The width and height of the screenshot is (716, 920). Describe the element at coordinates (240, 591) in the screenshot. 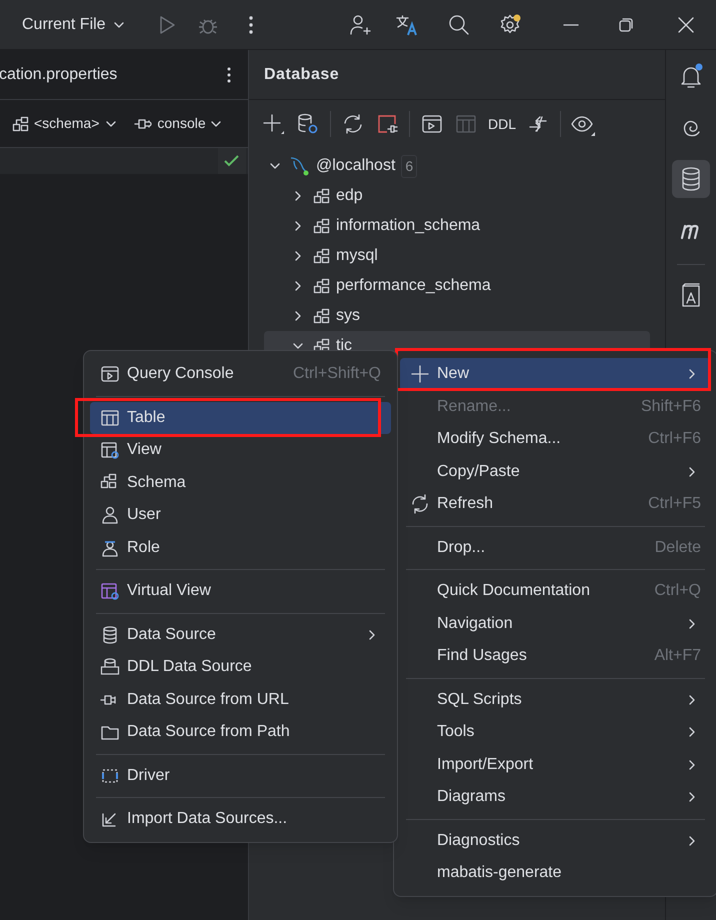

I see `menu-item: Virtual View` at that location.